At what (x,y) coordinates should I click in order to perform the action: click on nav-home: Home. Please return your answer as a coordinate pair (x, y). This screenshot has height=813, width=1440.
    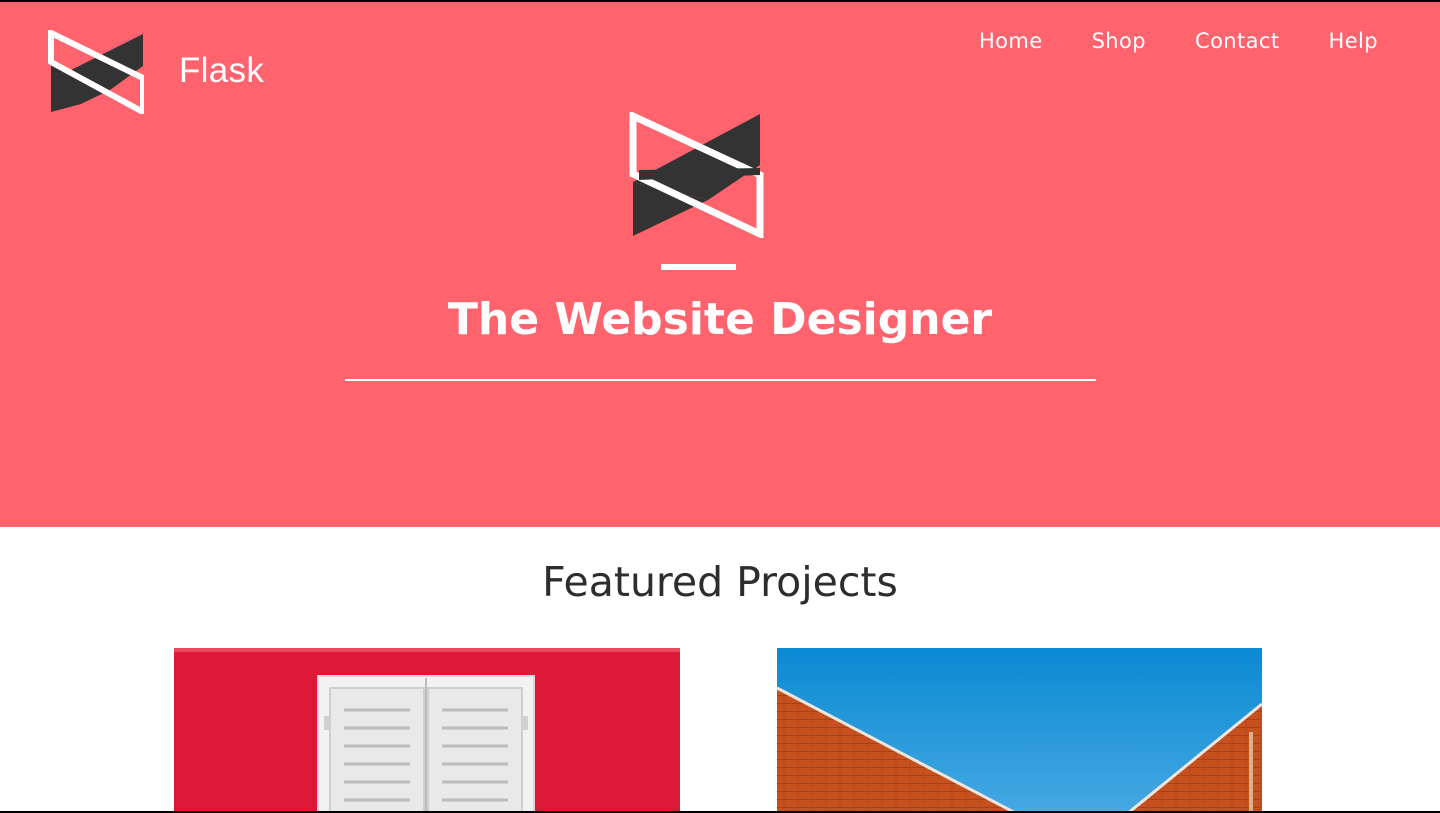
    Looking at the image, I should click on (1011, 41).